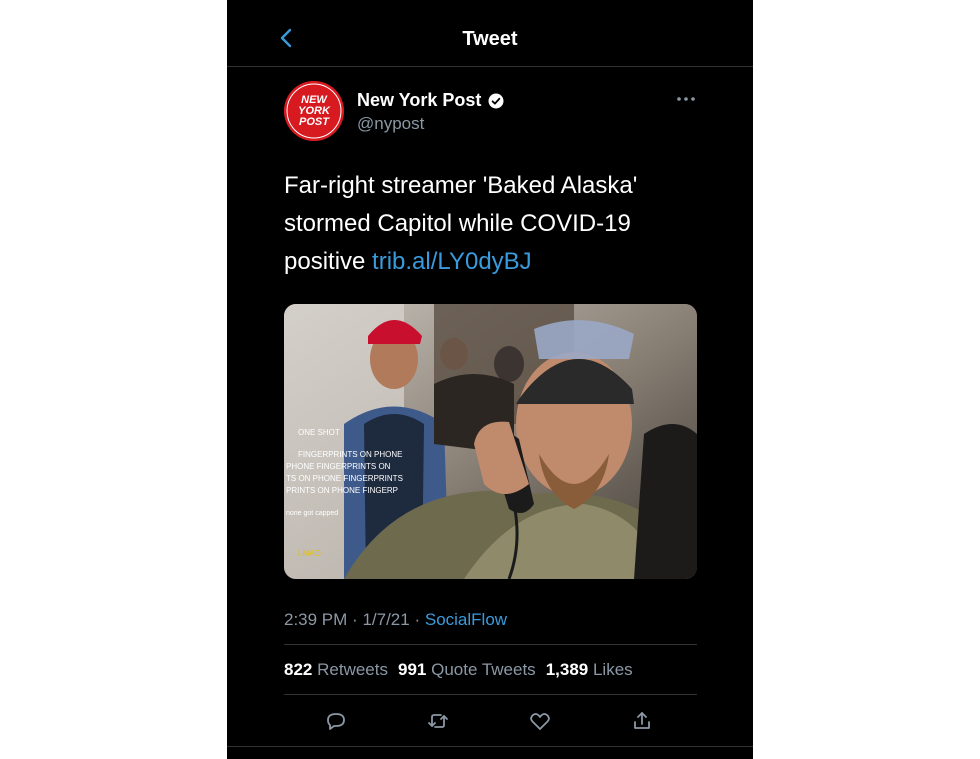 Image resolution: width=980 pixels, height=759 pixels. What do you see at coordinates (452, 261) in the screenshot?
I see `tweet-link: trib.al/LY0dyBJ` at bounding box center [452, 261].